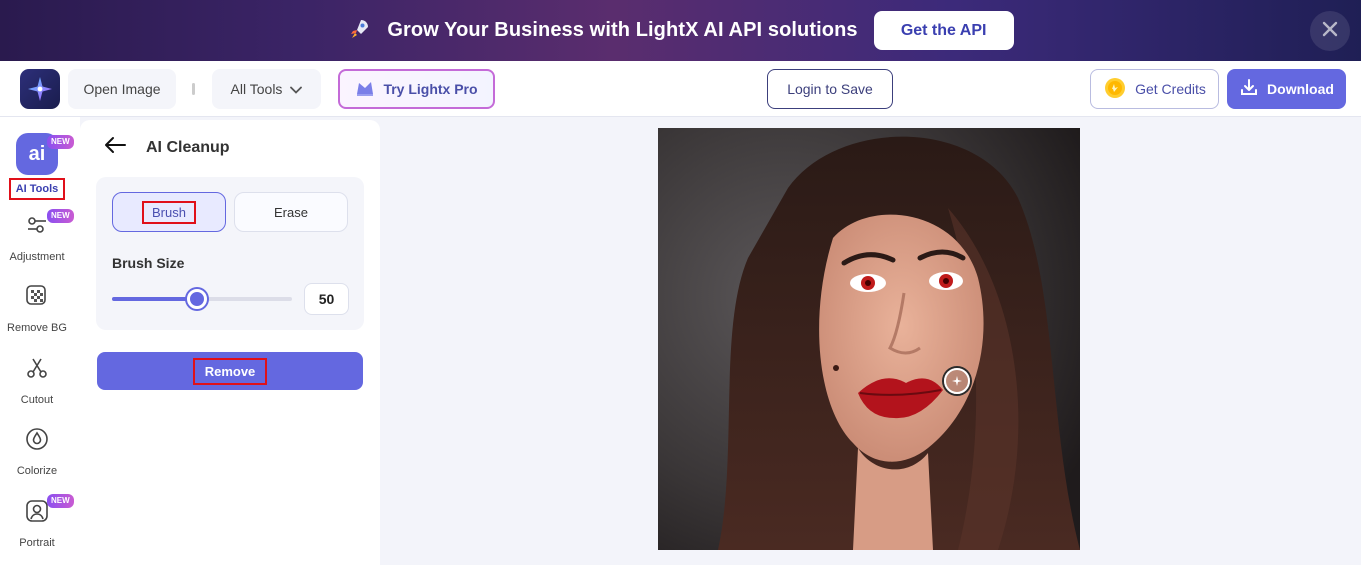  What do you see at coordinates (122, 89) in the screenshot?
I see `open-image-button: Open Image` at bounding box center [122, 89].